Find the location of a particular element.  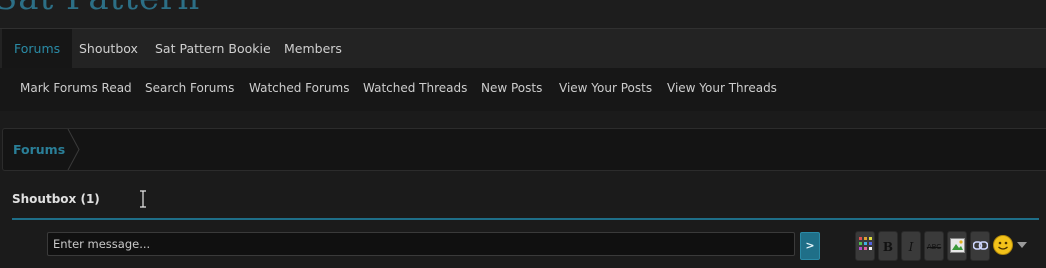

breadcrumb-separator is located at coordinates (73, 149).